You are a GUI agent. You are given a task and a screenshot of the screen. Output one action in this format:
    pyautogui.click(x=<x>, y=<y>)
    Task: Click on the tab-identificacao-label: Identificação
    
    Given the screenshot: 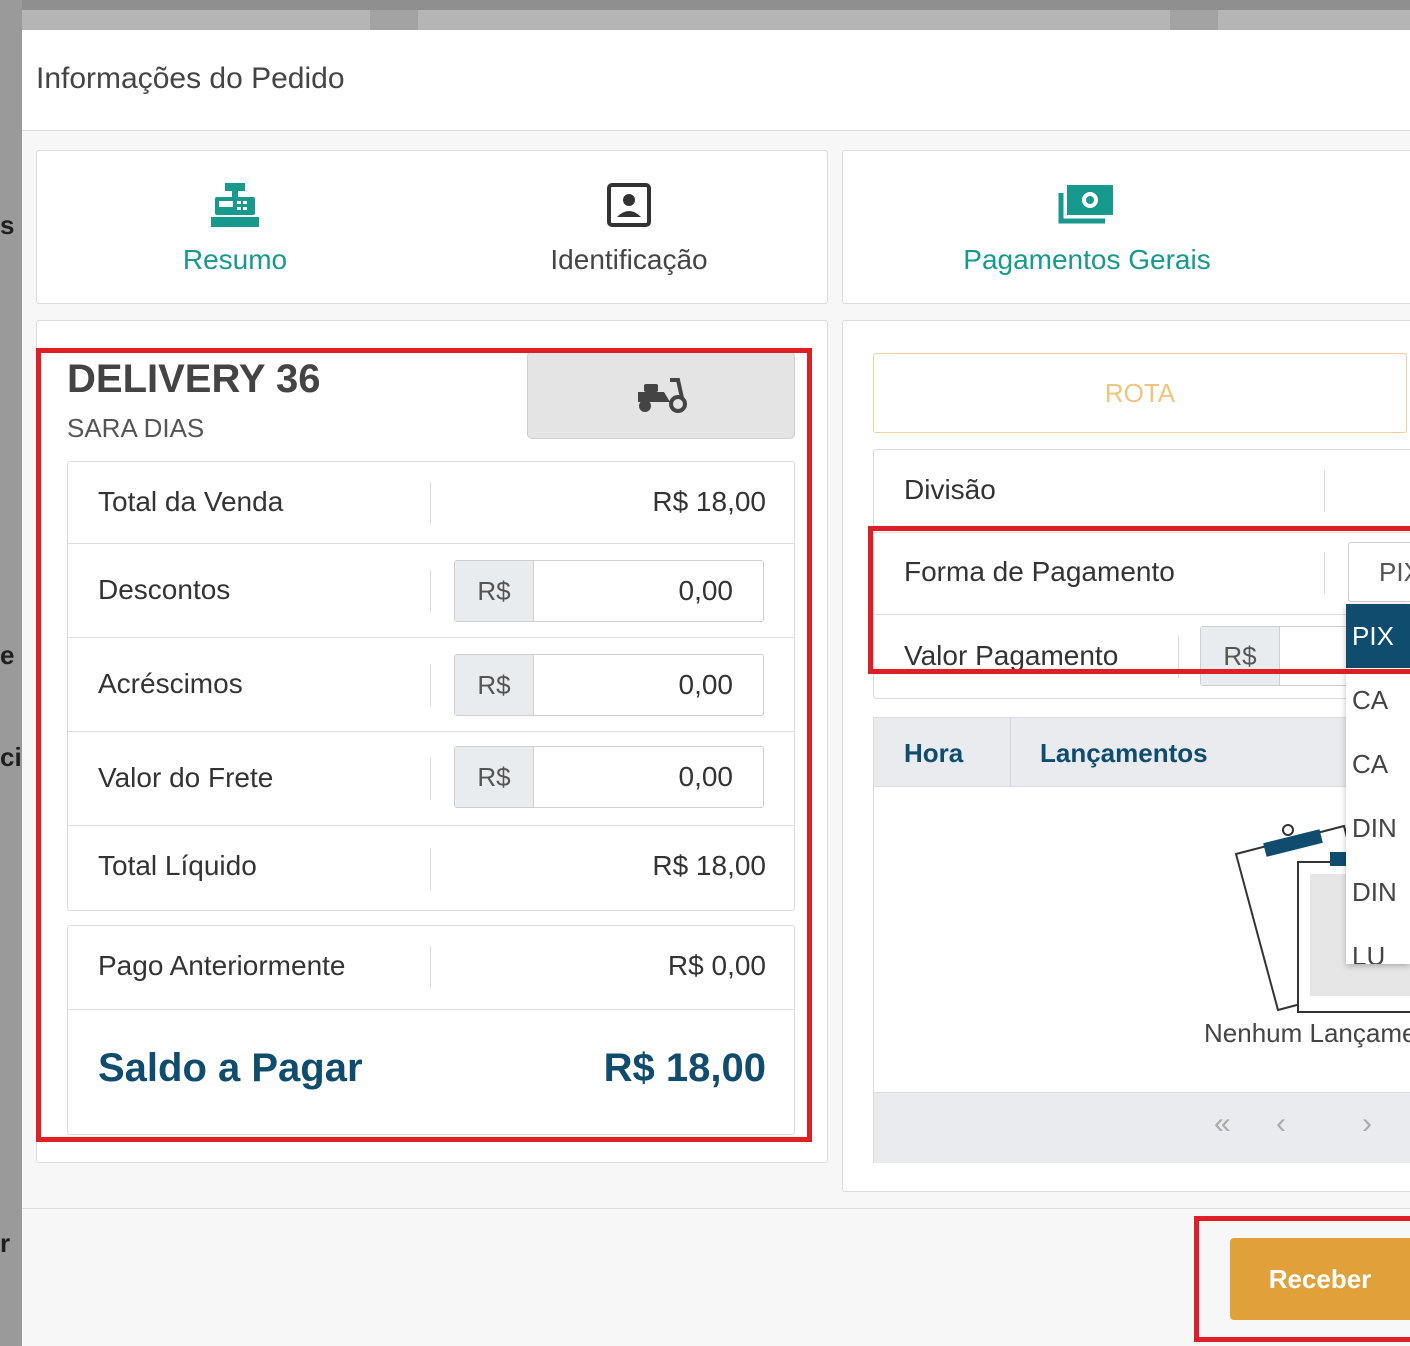 What is the action you would take?
    pyautogui.click(x=629, y=259)
    